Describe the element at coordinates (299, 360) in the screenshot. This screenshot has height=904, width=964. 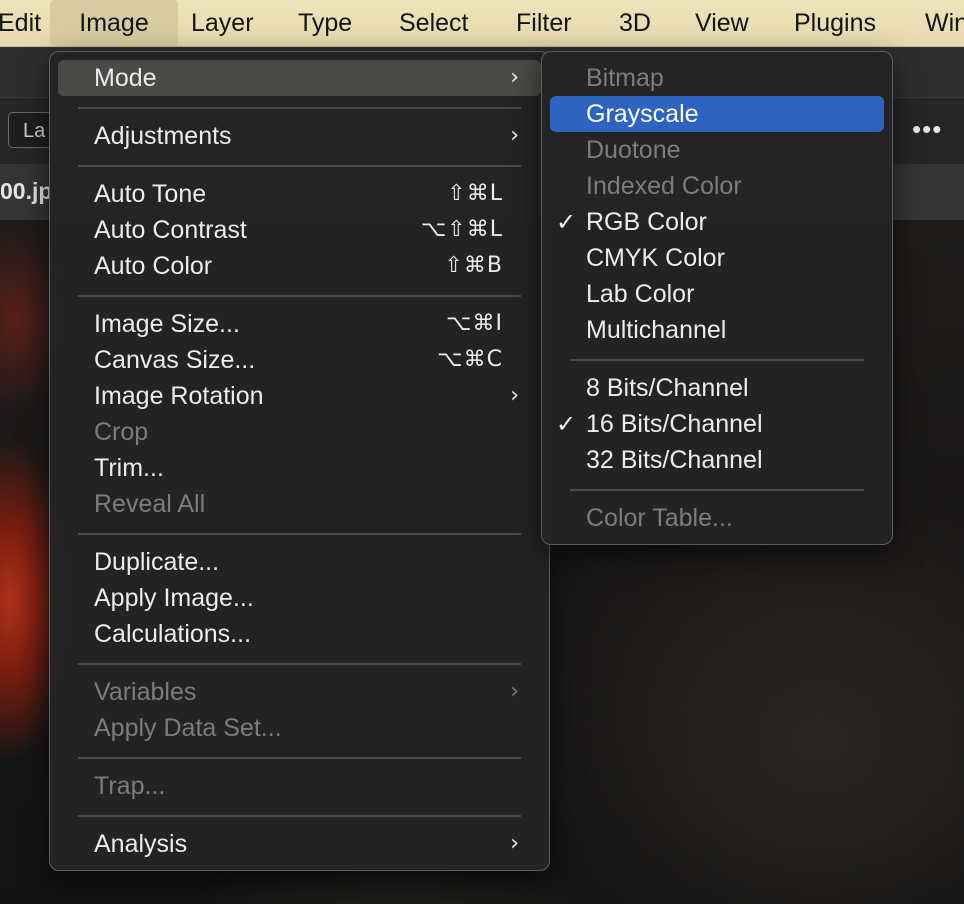
I see `menu-item-canvas-size: Canvas Size... ⌥⌘C` at that location.